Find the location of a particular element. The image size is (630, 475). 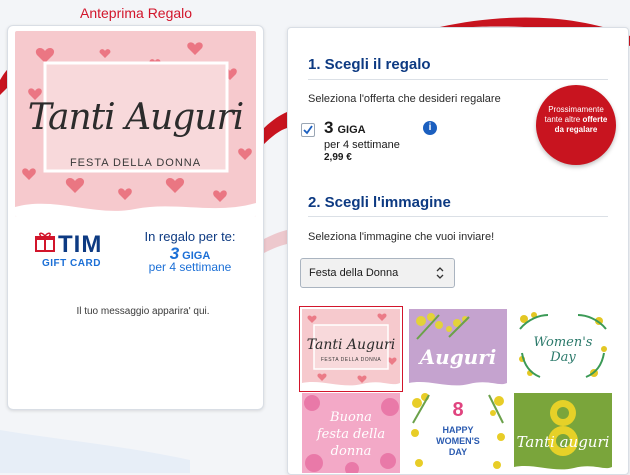

badge-line2-bold: offerte is located at coordinates (595, 119).